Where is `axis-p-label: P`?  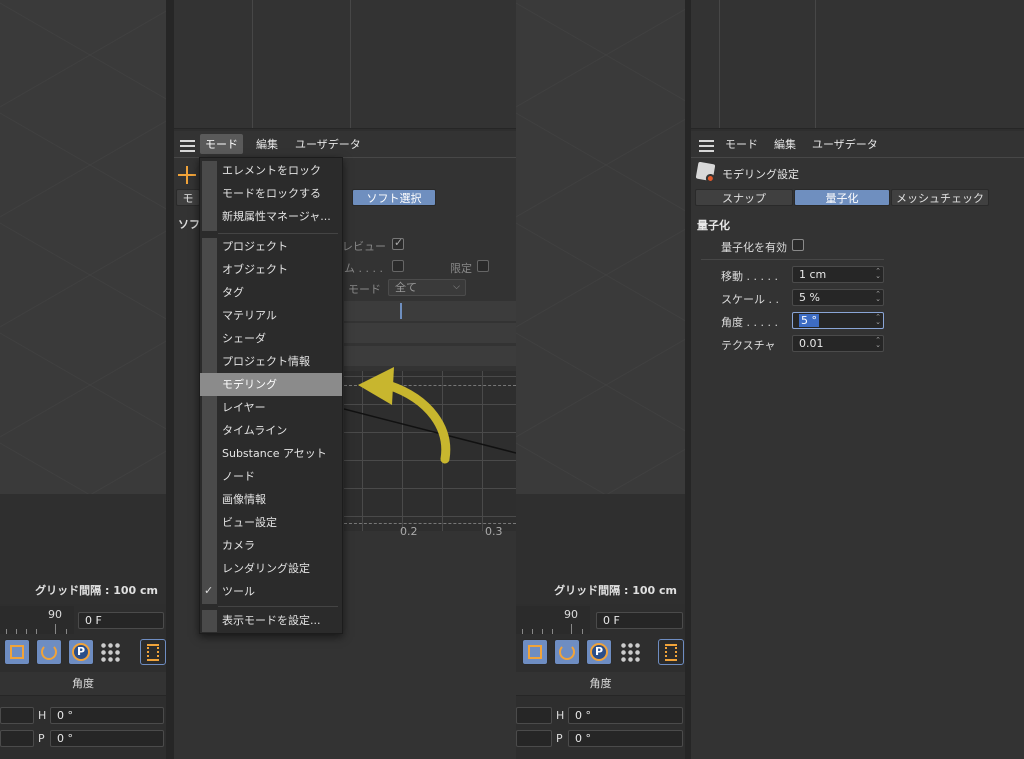
axis-p-label: P is located at coordinates (41, 738).